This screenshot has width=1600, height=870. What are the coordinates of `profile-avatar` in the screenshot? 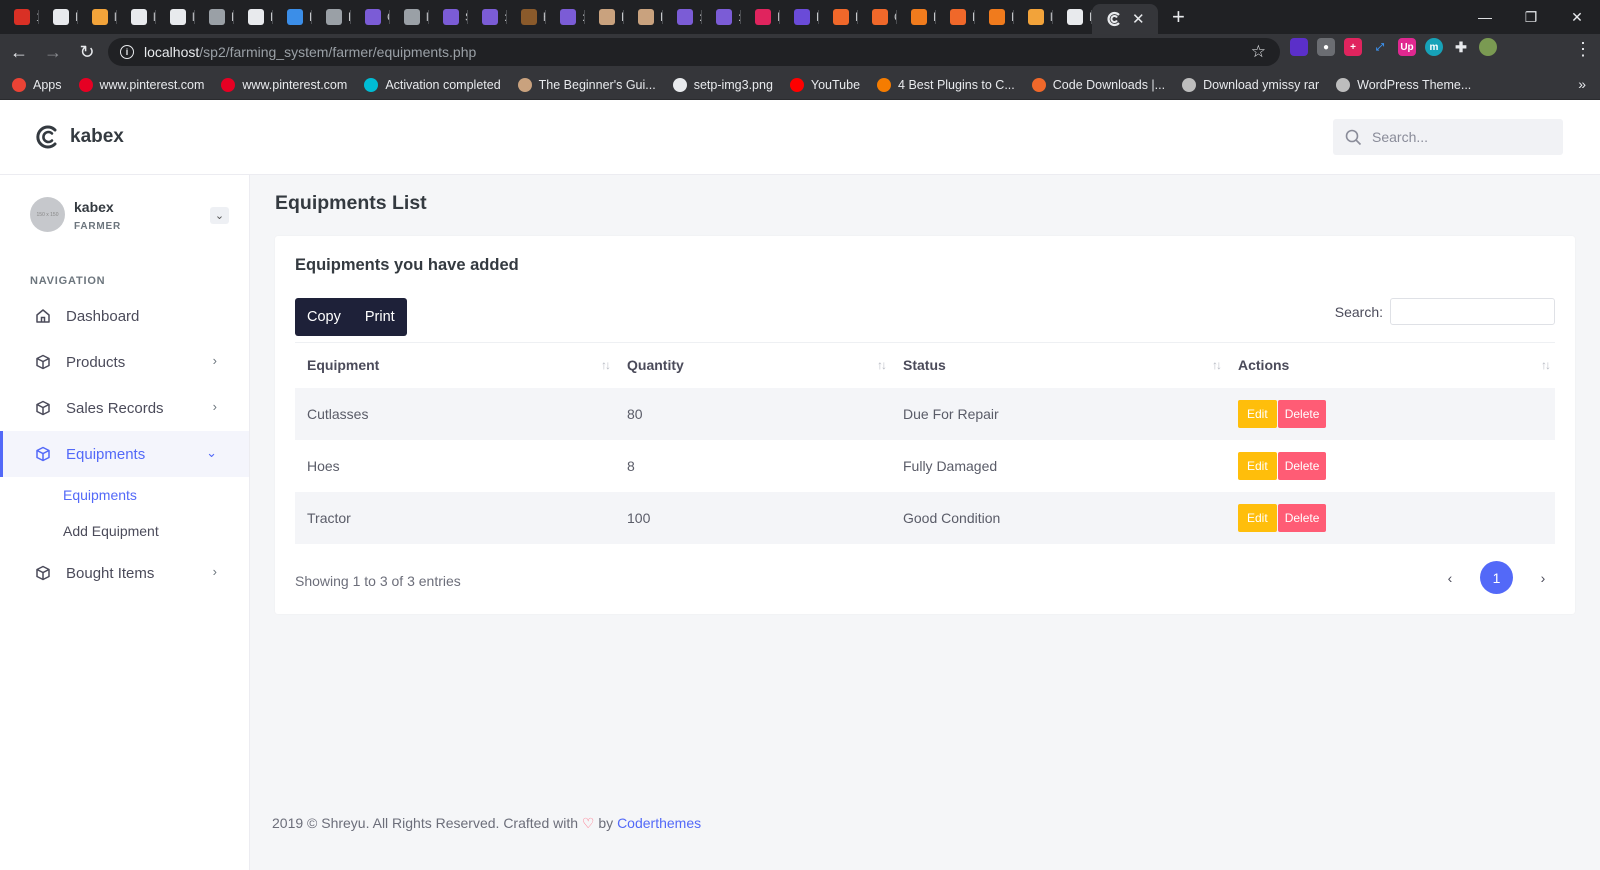 It's located at (1488, 47).